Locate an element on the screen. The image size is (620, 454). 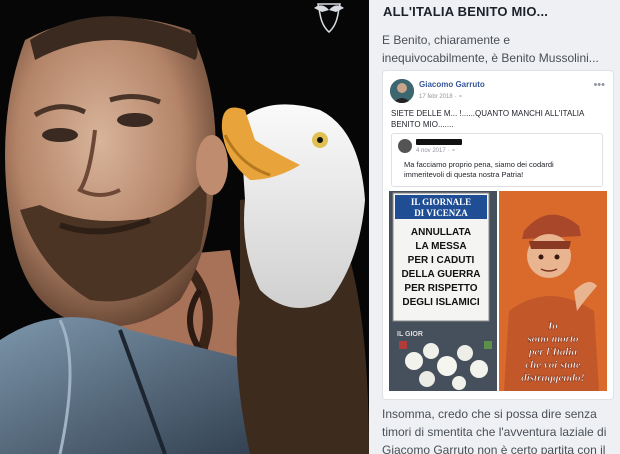
masthead-line1: IL GIORNALE is located at coordinates (441, 202).